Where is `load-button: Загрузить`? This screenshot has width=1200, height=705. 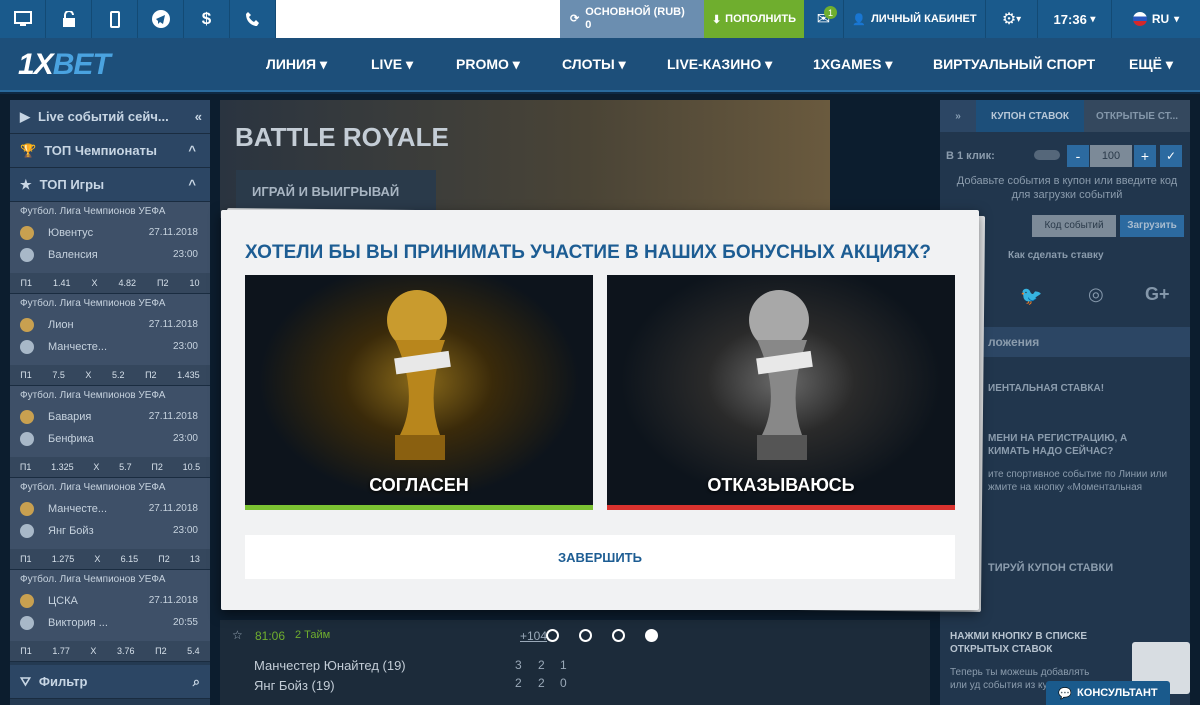 load-button: Загрузить is located at coordinates (1152, 226).